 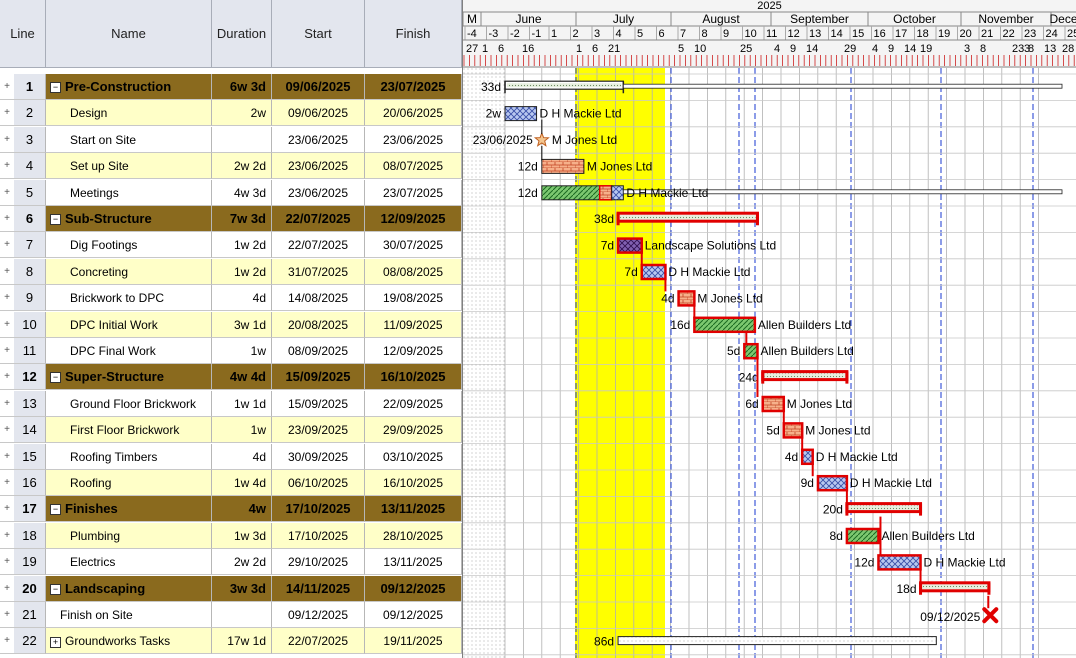 I want to click on task-start: 30/09/2025, so click(x=318, y=456).